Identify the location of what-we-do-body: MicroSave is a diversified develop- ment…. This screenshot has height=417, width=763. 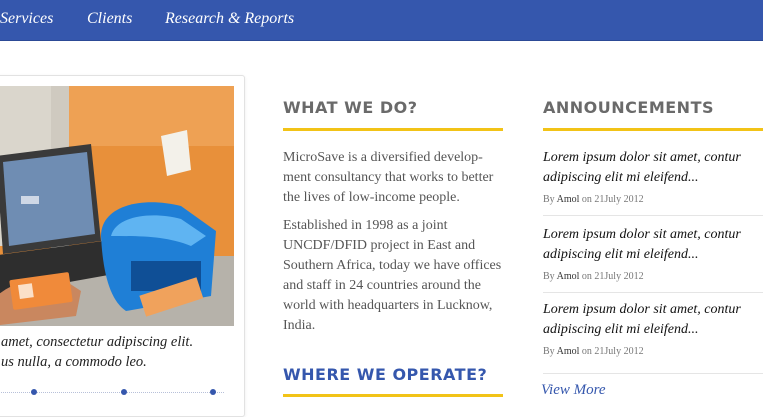
(395, 246).